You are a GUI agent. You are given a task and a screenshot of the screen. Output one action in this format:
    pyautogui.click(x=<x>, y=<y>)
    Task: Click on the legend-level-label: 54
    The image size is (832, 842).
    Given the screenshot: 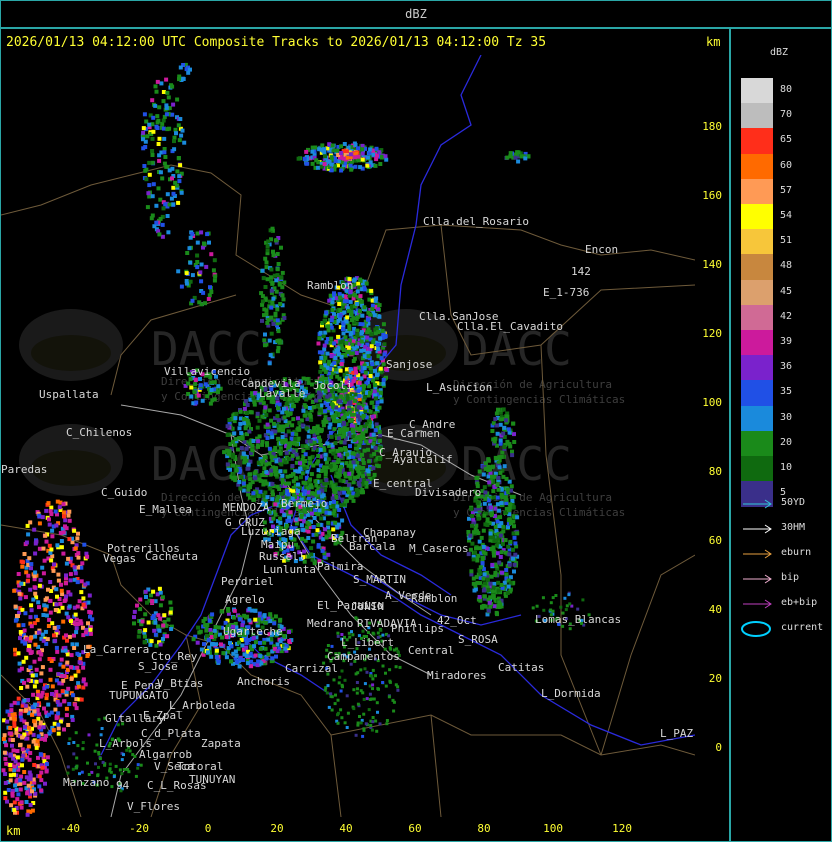 What is the action you would take?
    pyautogui.click(x=786, y=215)
    